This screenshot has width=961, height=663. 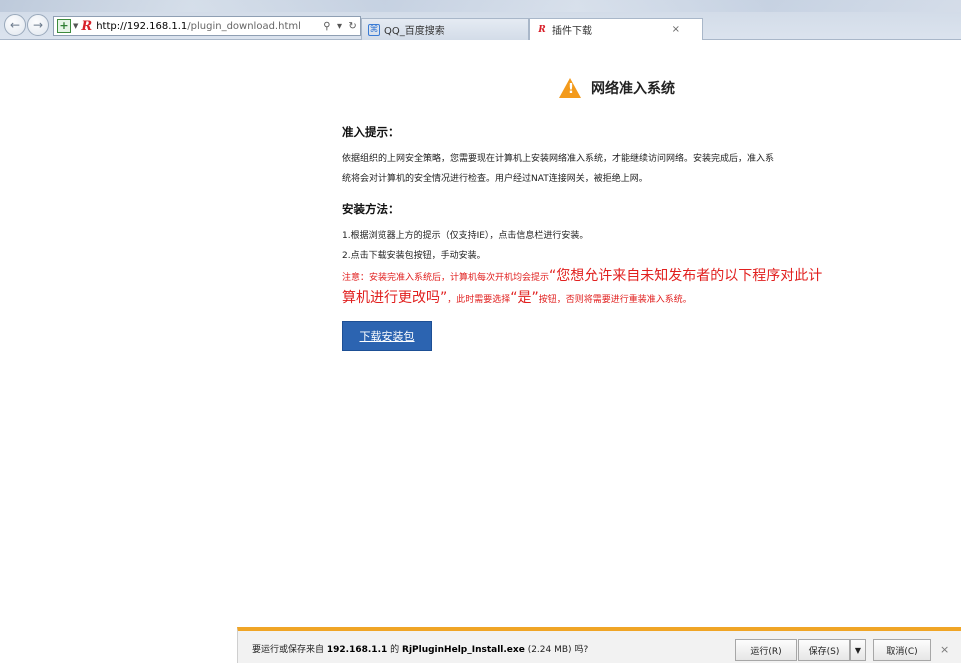 I want to click on save-options-chevron-down-icon: ▼, so click(x=858, y=650).